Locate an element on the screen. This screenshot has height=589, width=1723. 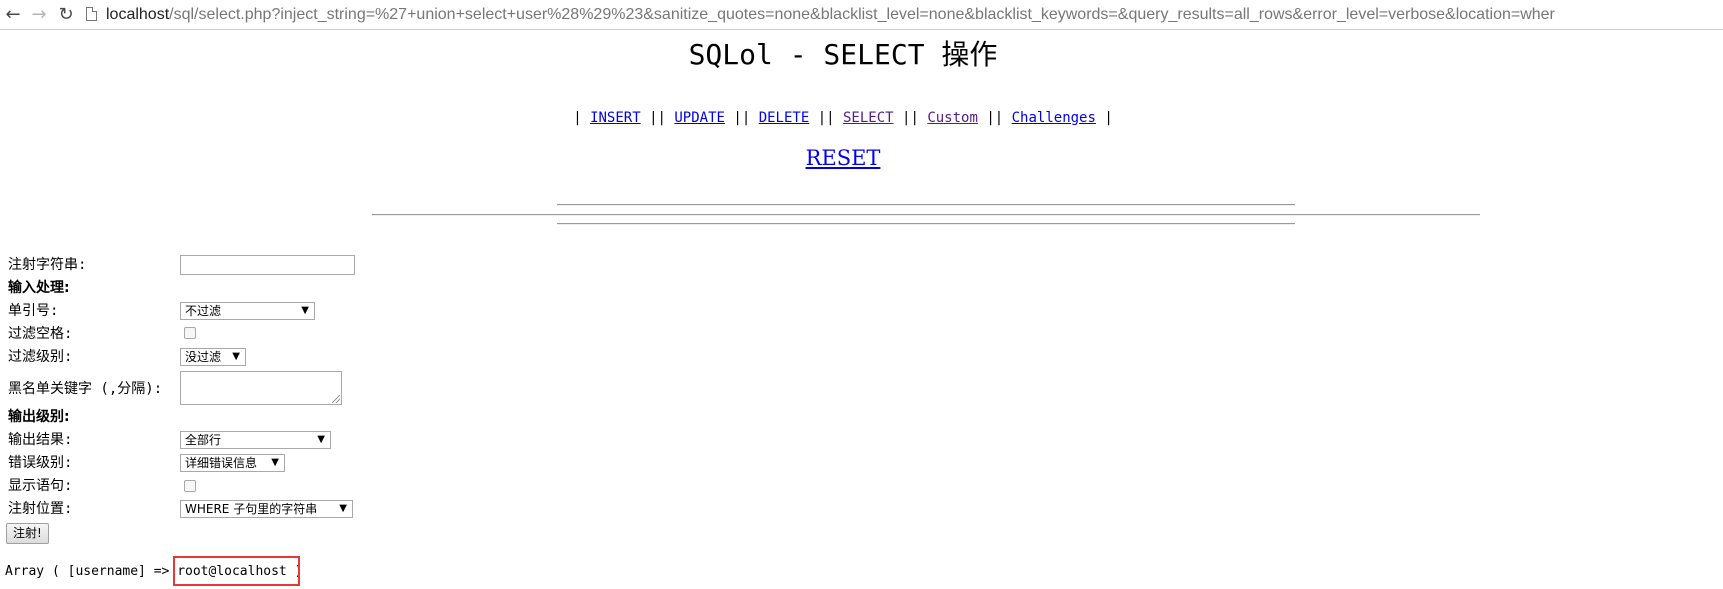
nav-link-delete: DELETE is located at coordinates (784, 118).